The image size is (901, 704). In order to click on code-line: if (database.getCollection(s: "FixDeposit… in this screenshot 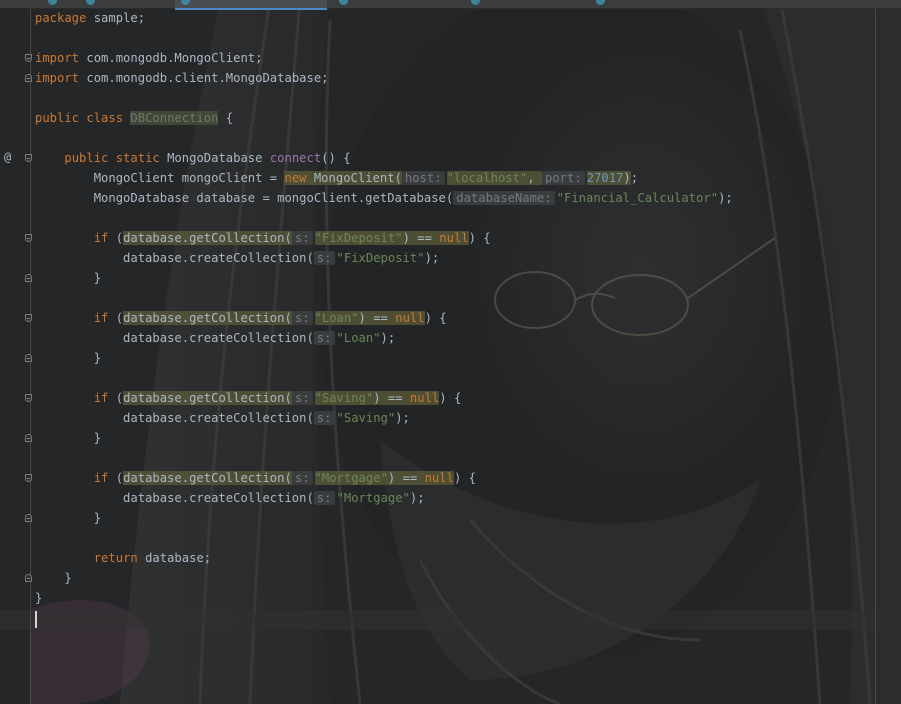, I will do `click(384, 238)`.